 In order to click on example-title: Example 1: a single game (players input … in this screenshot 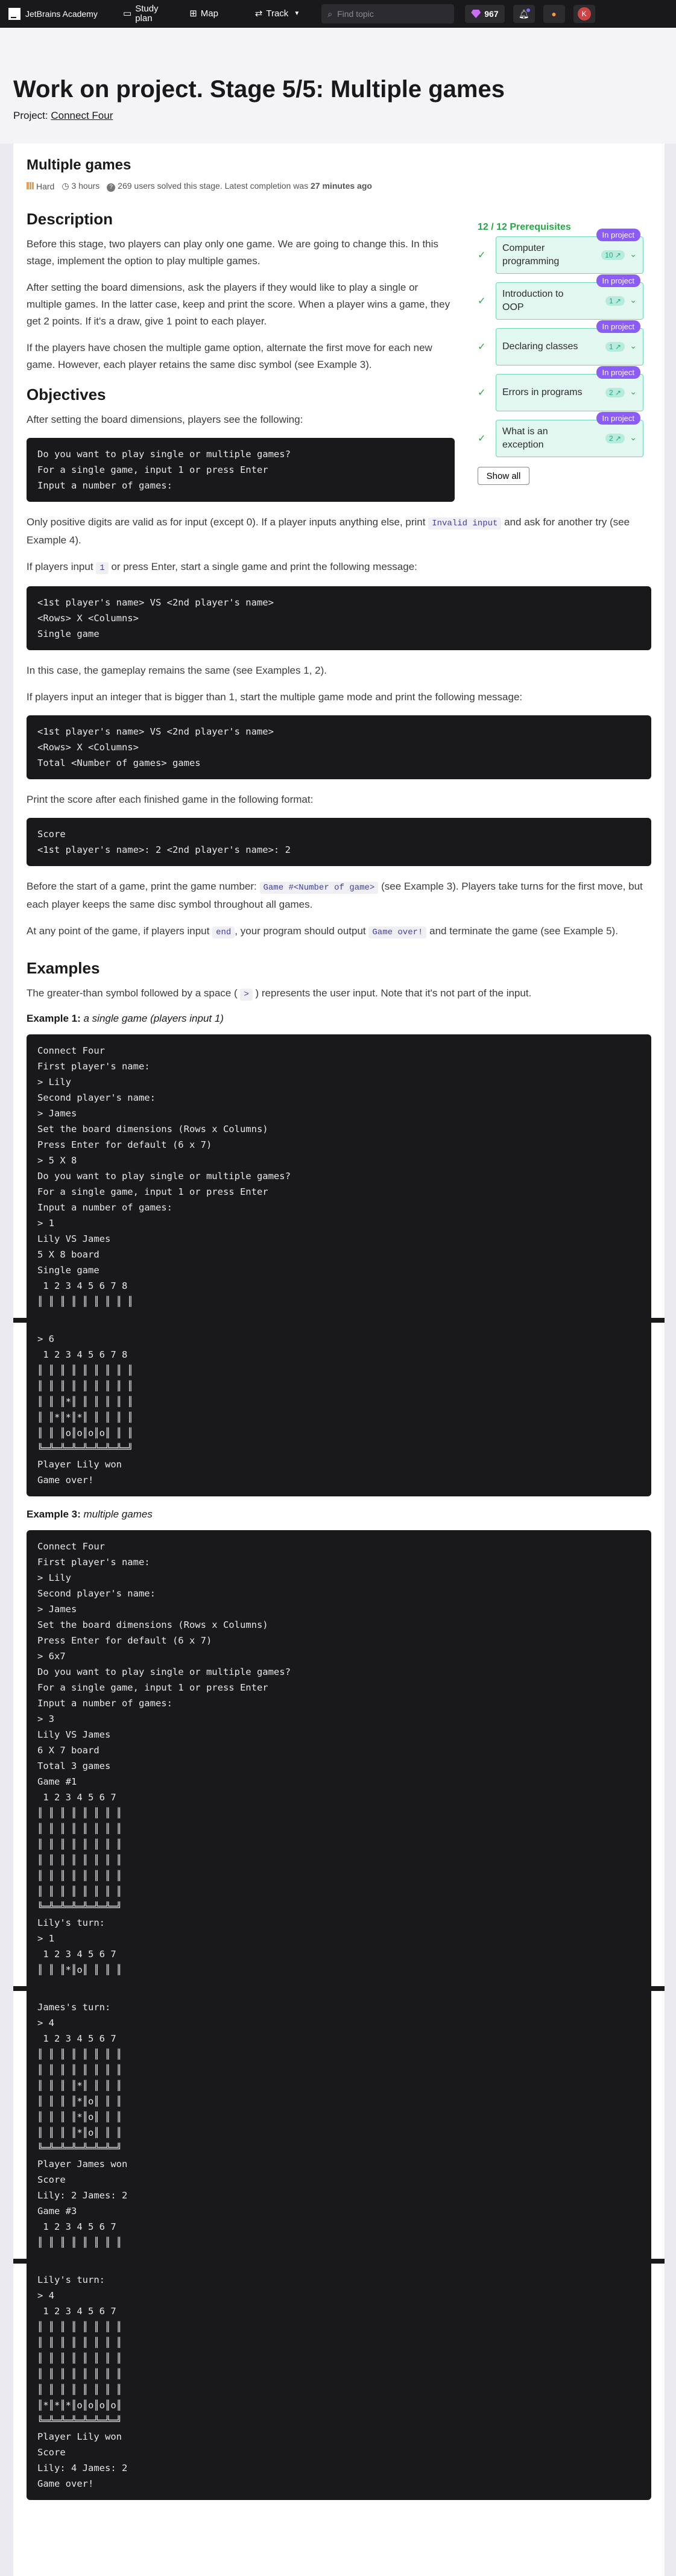, I will do `click(125, 1018)`.